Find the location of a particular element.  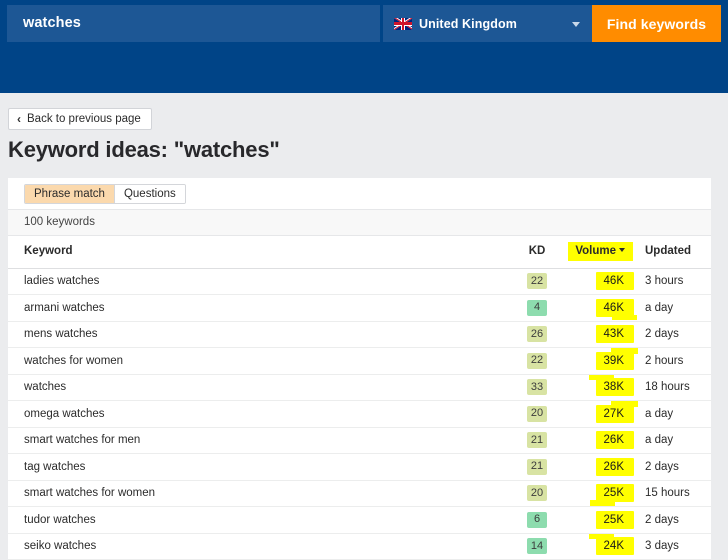

volume-highlight: 24K is located at coordinates (611, 545).